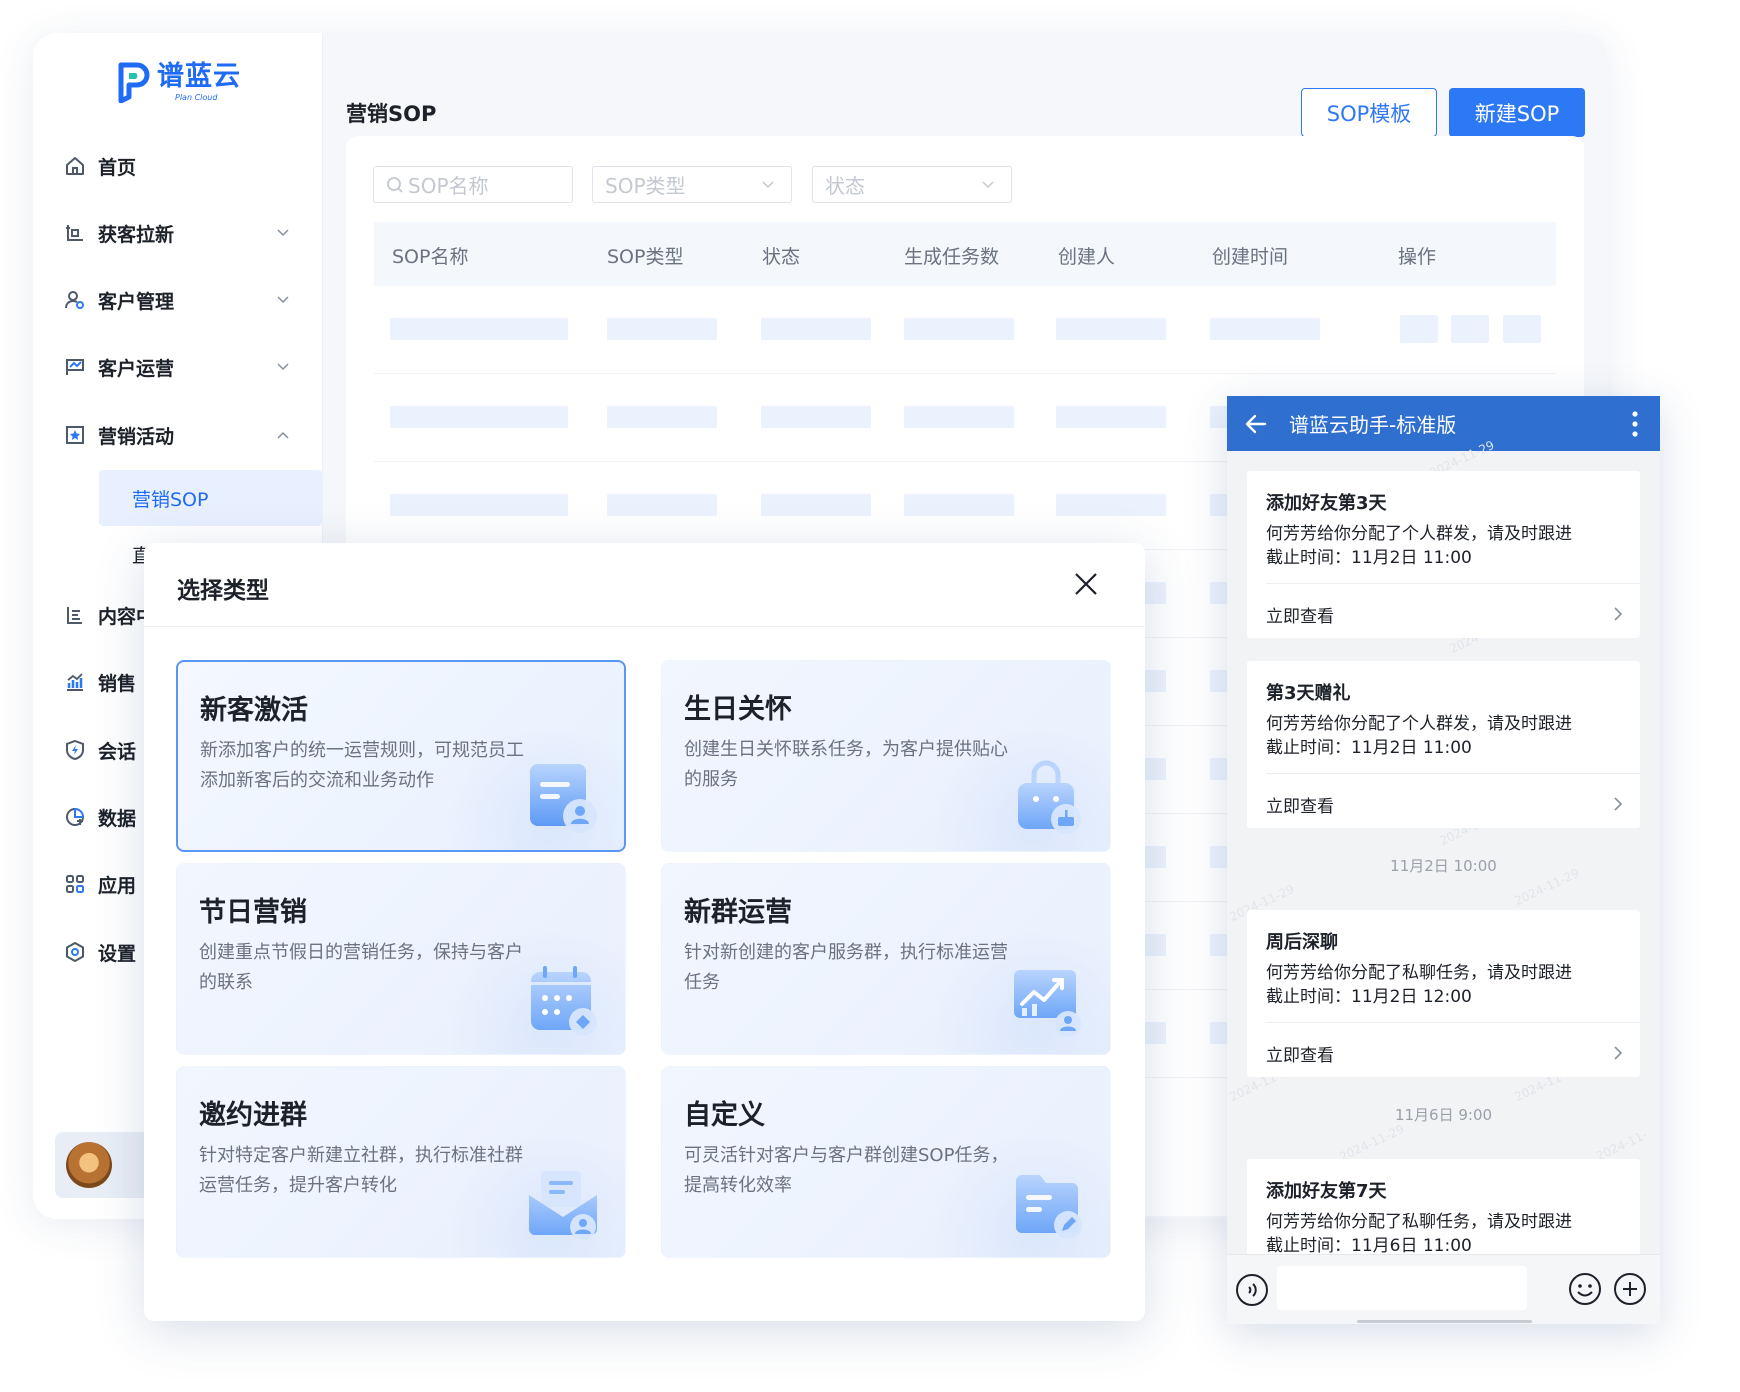  Describe the element at coordinates (75, 750) in the screenshot. I see `shield-icon` at that location.